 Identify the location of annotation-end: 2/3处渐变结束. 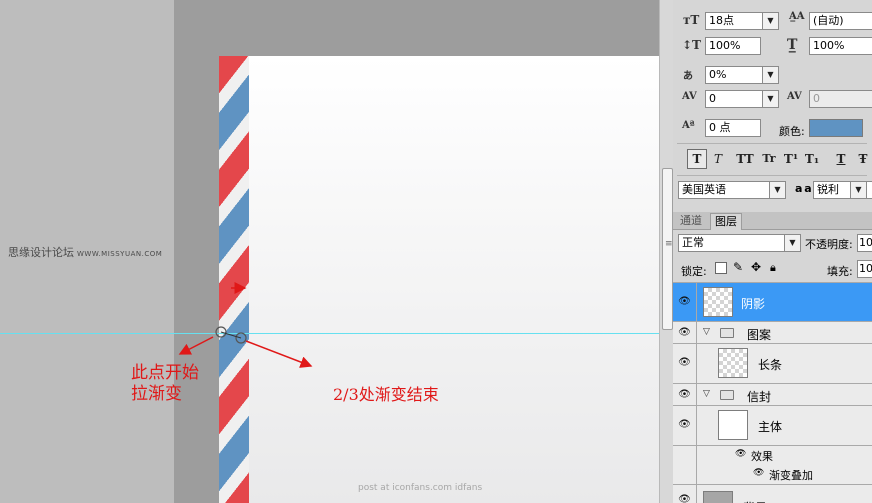
(386, 394).